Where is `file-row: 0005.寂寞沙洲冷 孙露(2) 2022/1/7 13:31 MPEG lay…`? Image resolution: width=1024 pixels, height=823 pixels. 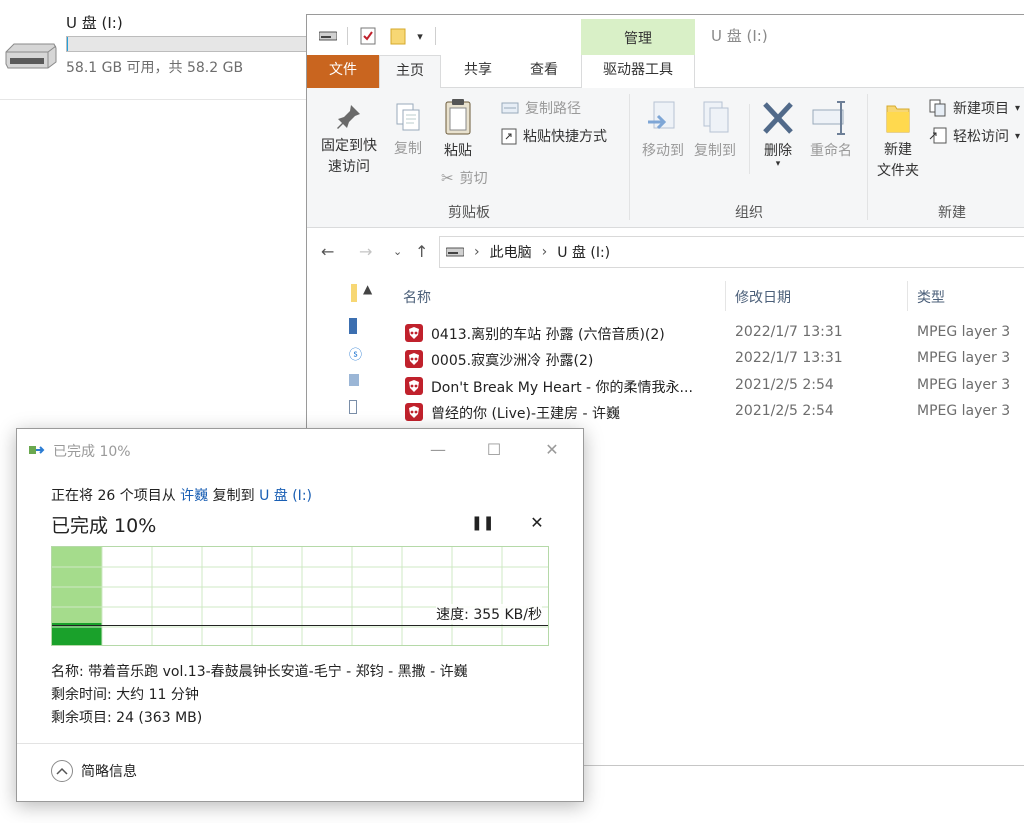
file-row: 0005.寂寞沙洲冷 孙露(2) 2022/1/7 13:31 MPEG lay… is located at coordinates (713, 360).